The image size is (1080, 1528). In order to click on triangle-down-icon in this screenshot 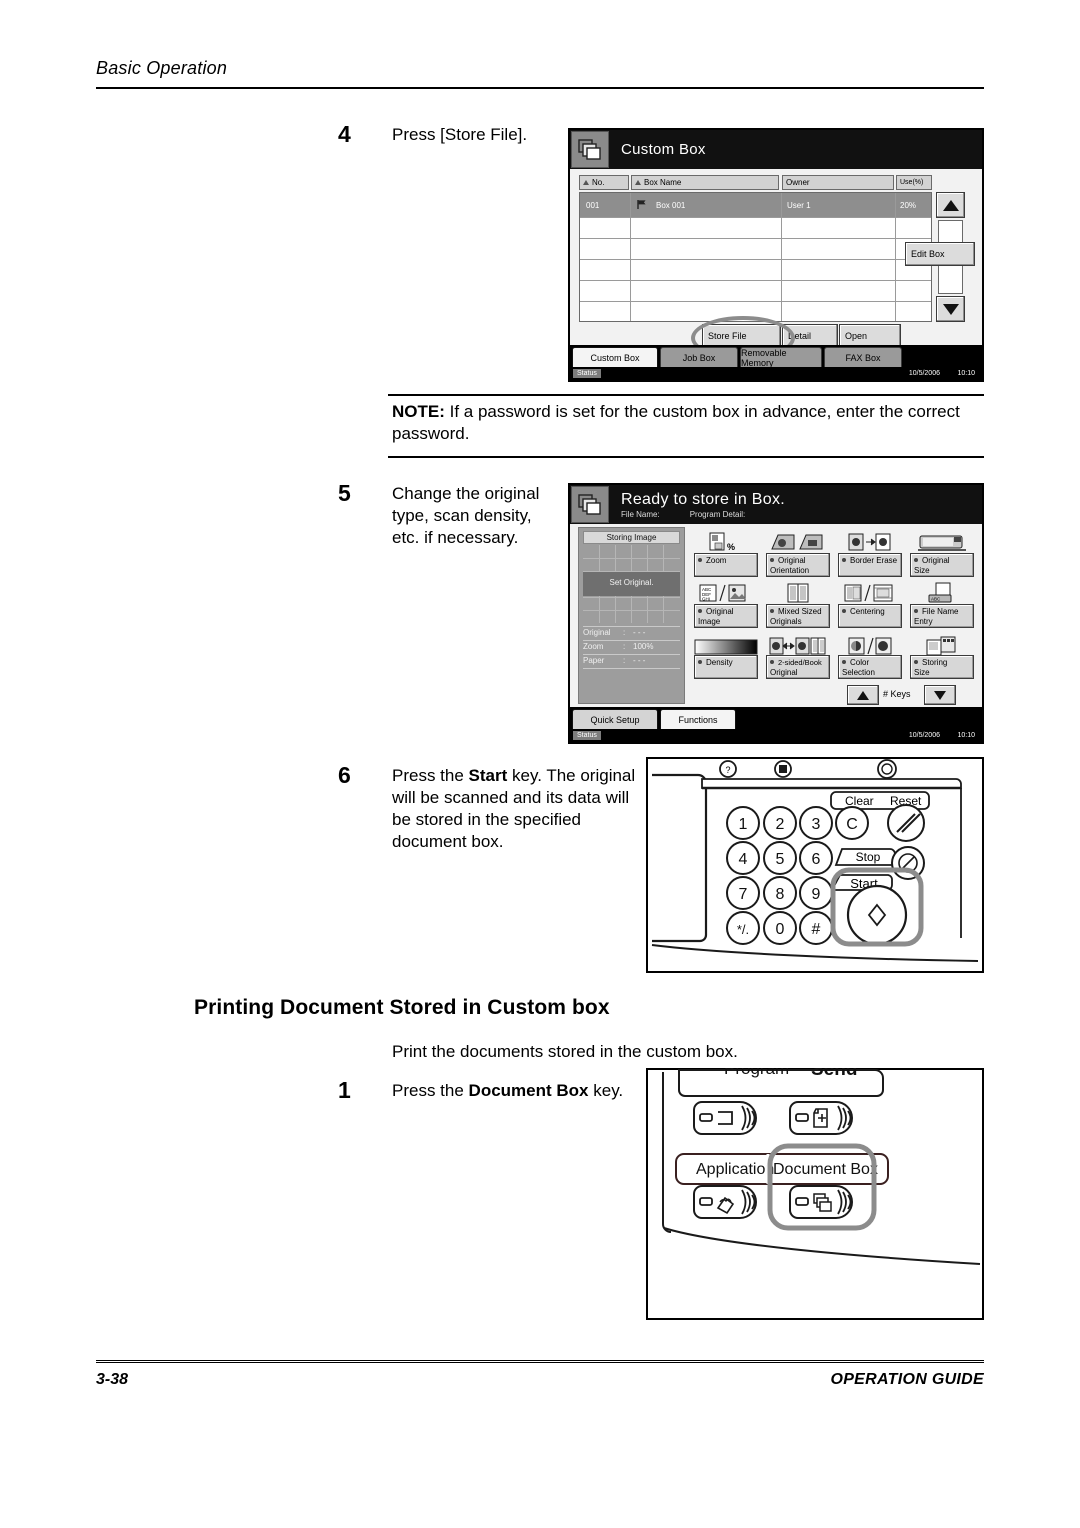, I will do `click(940, 695)`.